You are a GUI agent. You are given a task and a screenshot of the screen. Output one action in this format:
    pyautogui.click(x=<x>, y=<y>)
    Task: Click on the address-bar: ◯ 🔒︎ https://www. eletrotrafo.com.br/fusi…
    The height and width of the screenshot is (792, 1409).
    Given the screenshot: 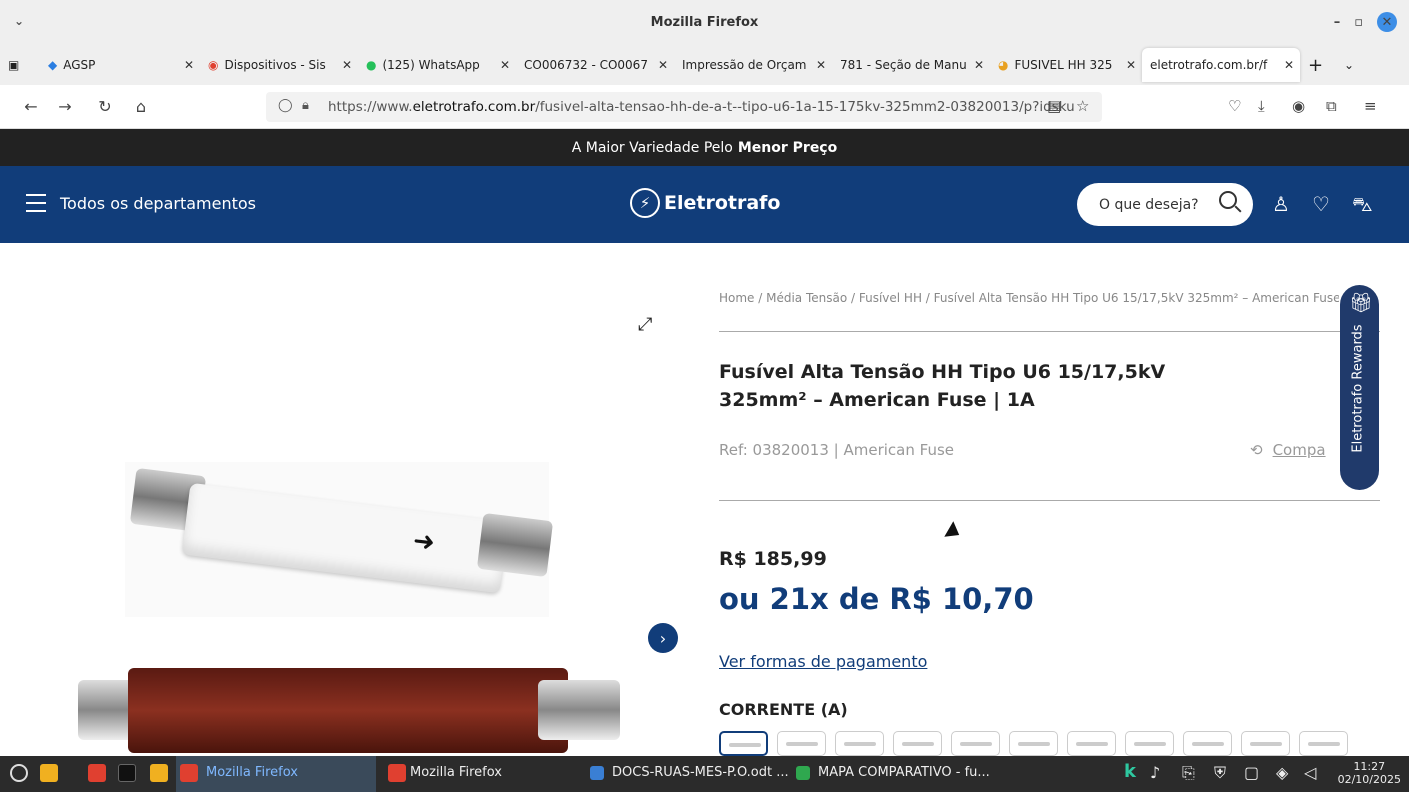 What is the action you would take?
    pyautogui.click(x=684, y=107)
    